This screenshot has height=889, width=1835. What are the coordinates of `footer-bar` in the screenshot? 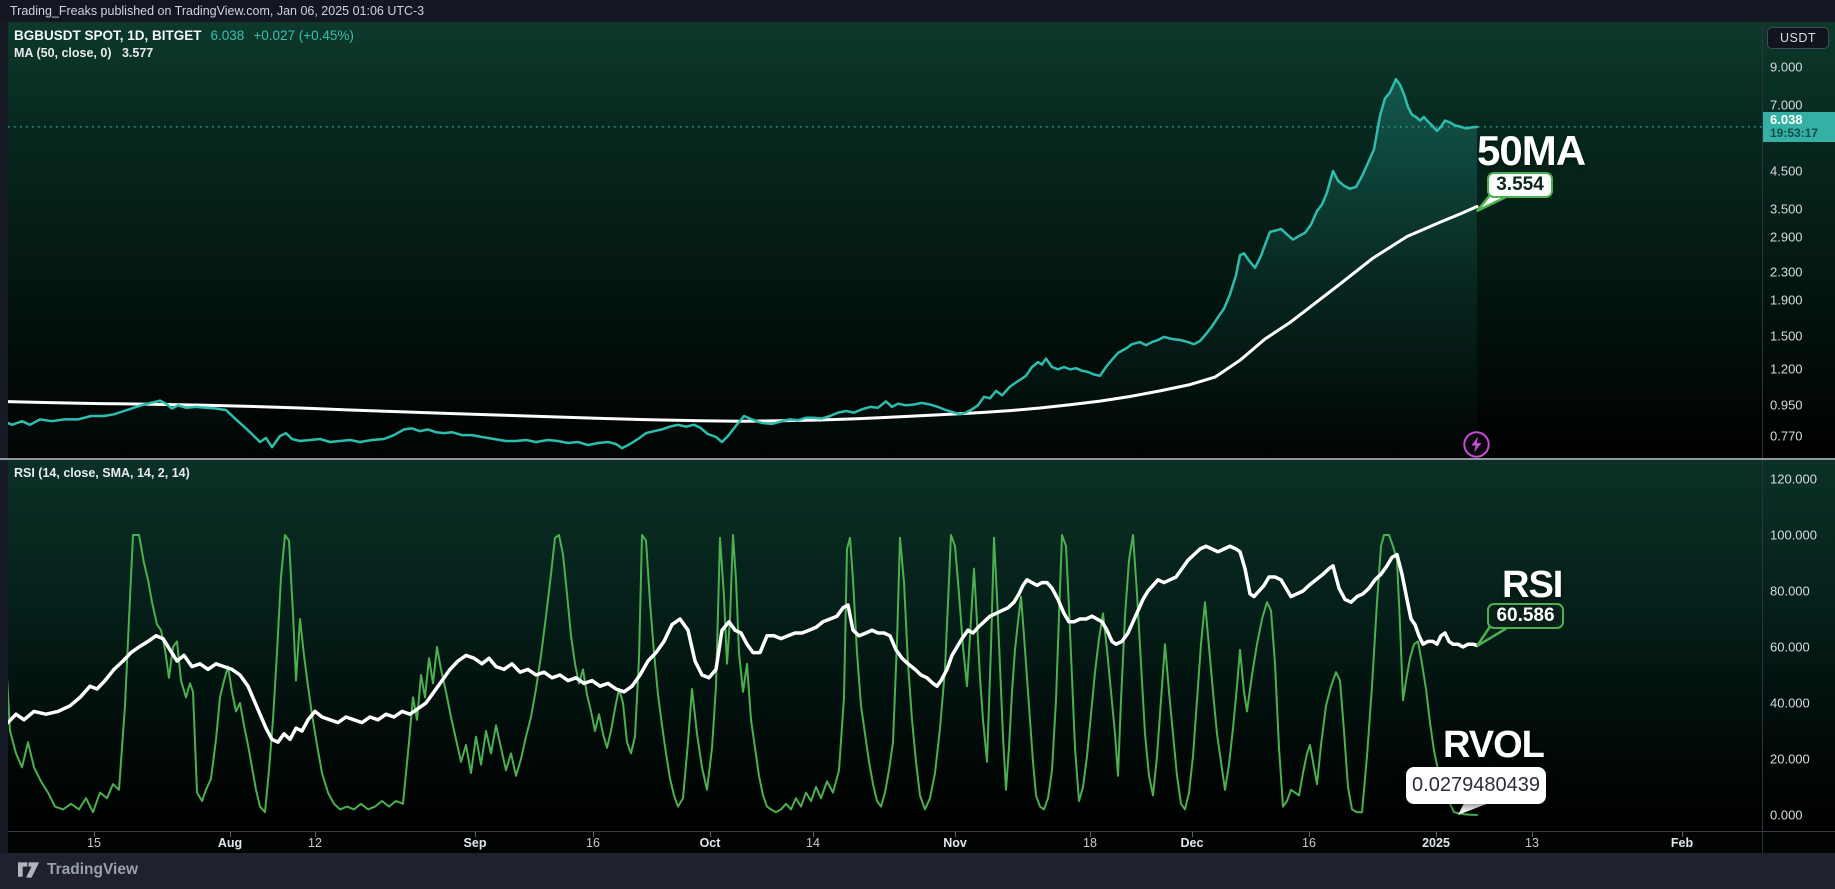 It's located at (917, 871).